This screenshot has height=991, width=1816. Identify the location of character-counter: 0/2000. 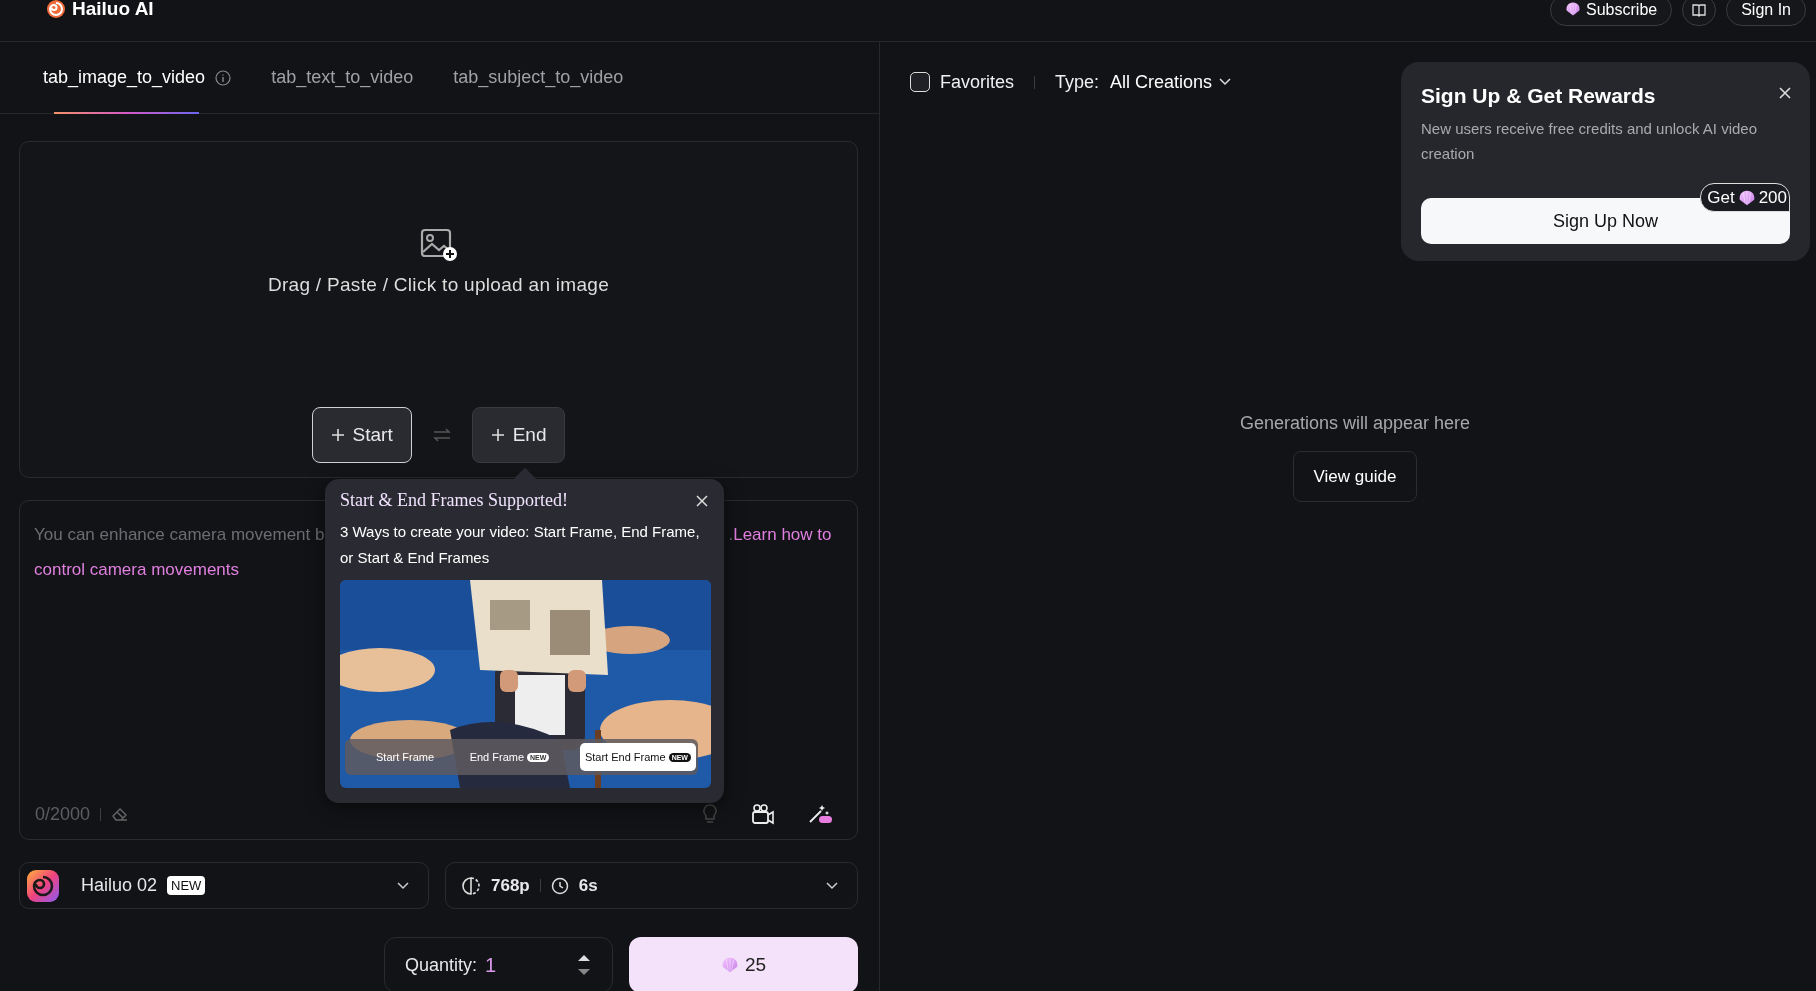
(63, 814).